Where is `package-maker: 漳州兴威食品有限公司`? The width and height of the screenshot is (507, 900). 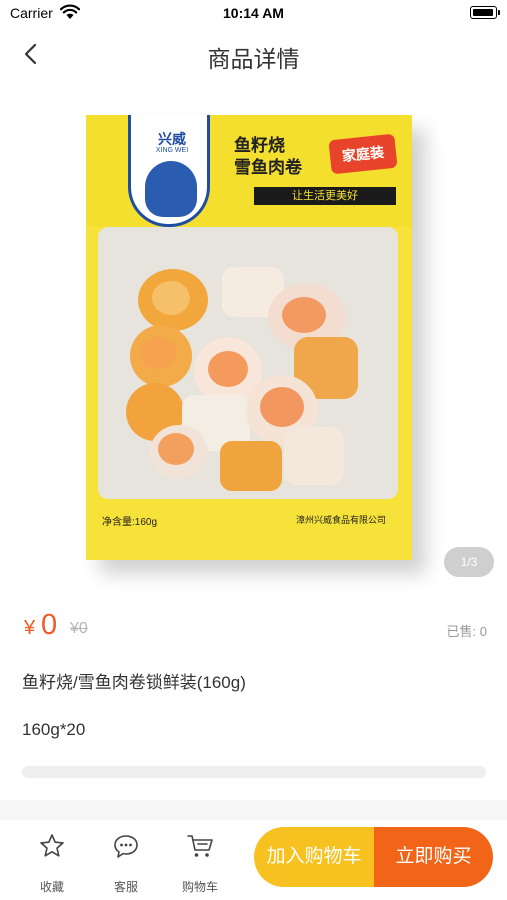
package-maker: 漳州兴威食品有限公司 is located at coordinates (341, 520).